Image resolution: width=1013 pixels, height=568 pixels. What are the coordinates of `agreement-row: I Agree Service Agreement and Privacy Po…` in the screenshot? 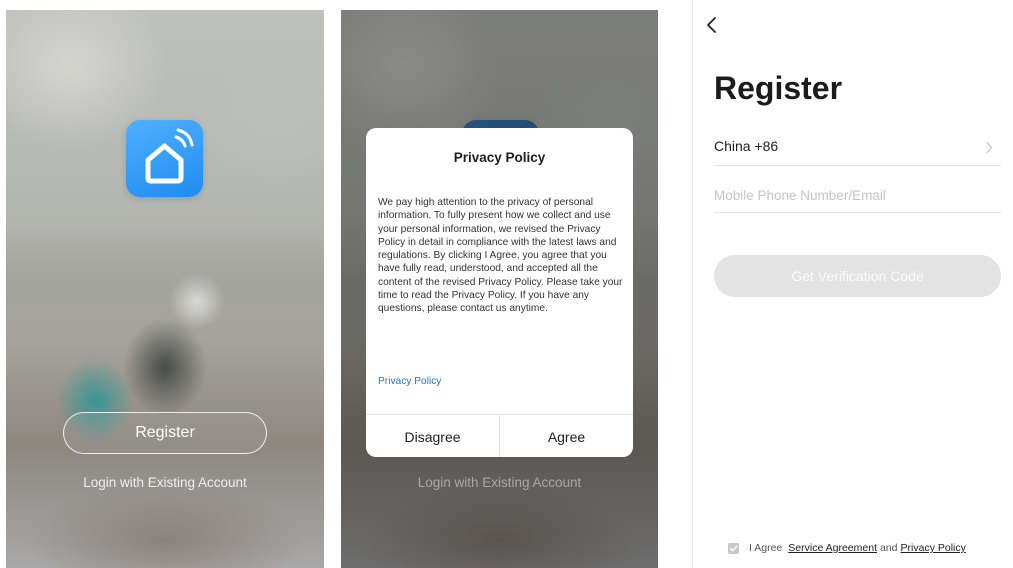 It's located at (847, 548).